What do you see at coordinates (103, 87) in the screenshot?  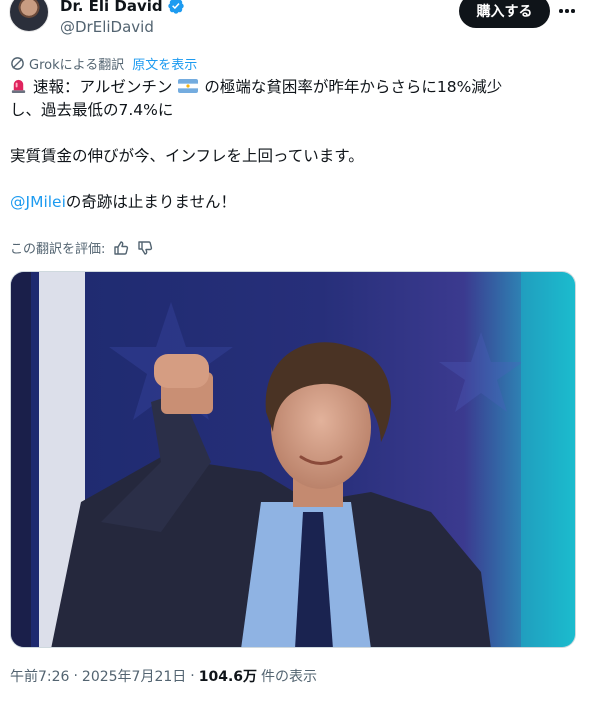 I see `tweet-text-part: 速報：アルゼンチン` at bounding box center [103, 87].